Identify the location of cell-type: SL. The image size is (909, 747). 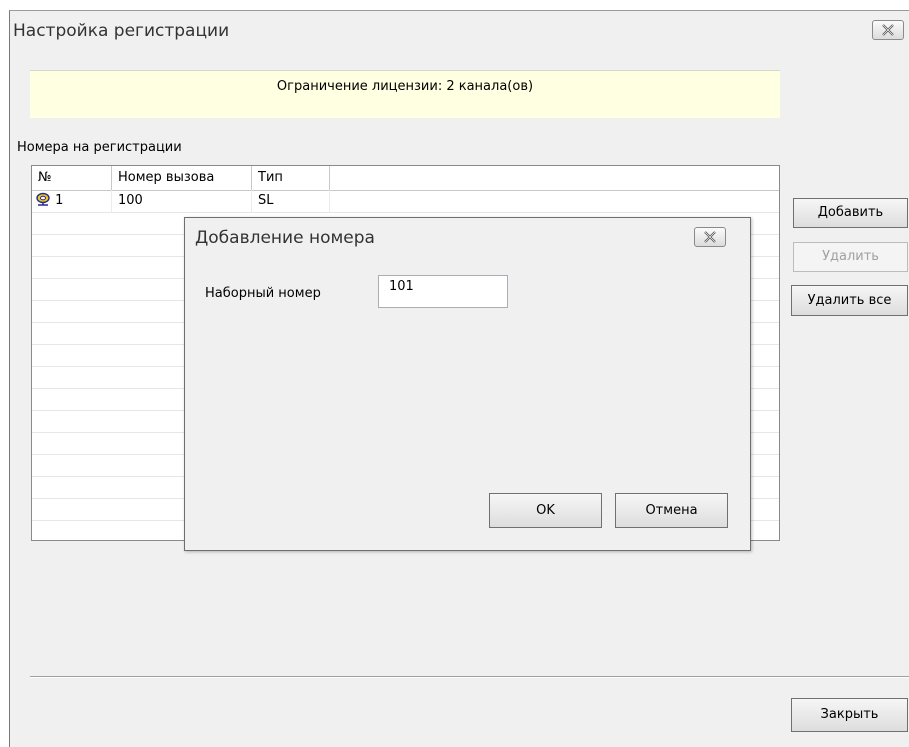
(291, 201).